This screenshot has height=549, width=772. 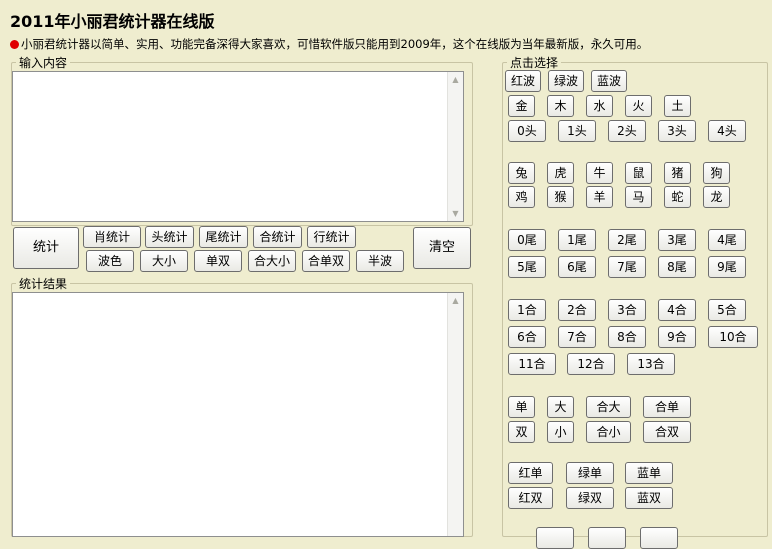 I want to click on pick-zodiac: 猴, so click(x=560, y=197).